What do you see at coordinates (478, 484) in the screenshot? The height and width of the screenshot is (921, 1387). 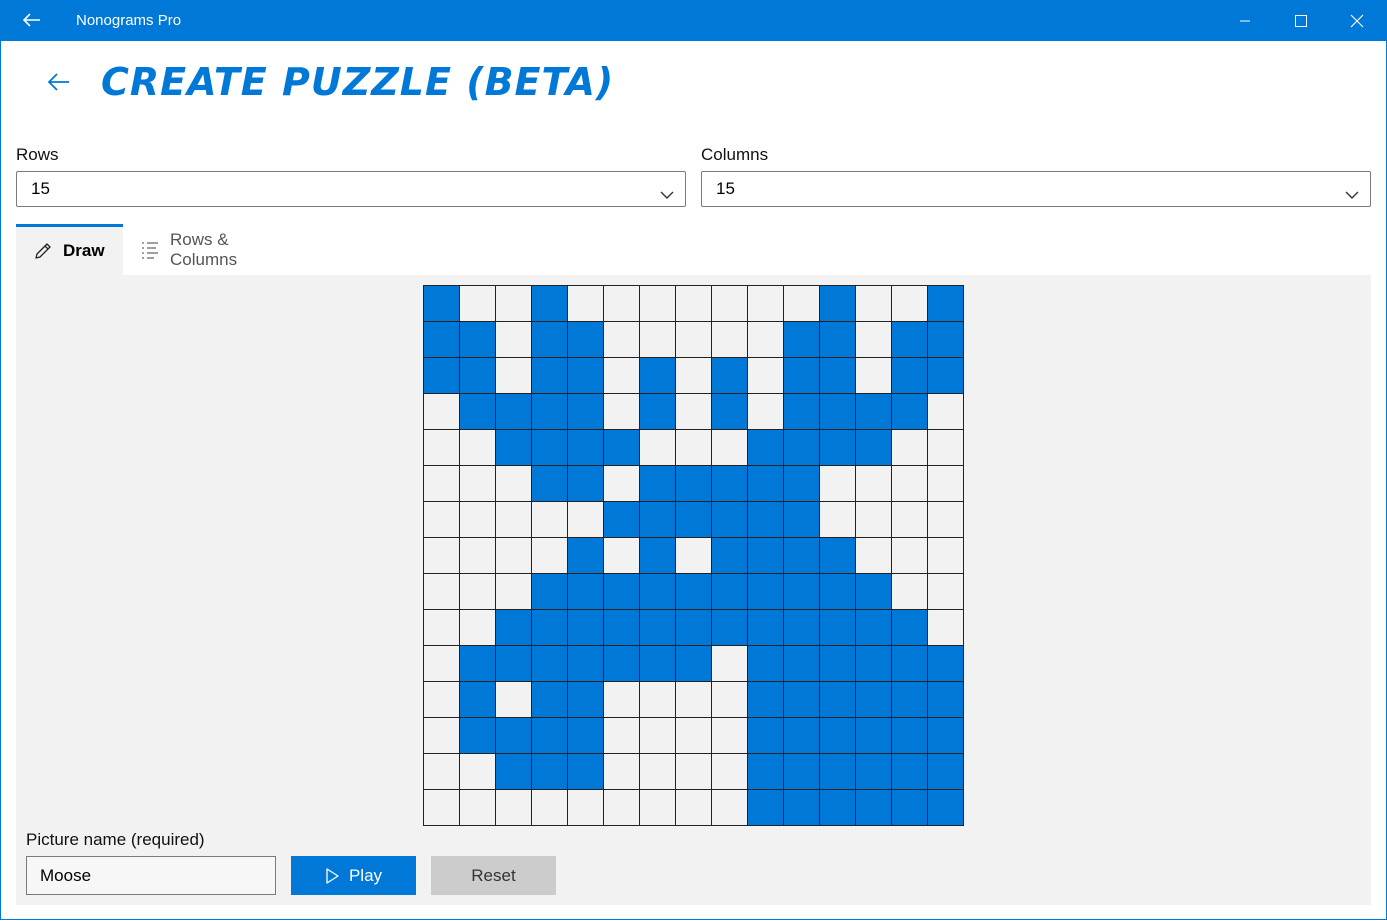 I see `grid-cell-r6-c2` at bounding box center [478, 484].